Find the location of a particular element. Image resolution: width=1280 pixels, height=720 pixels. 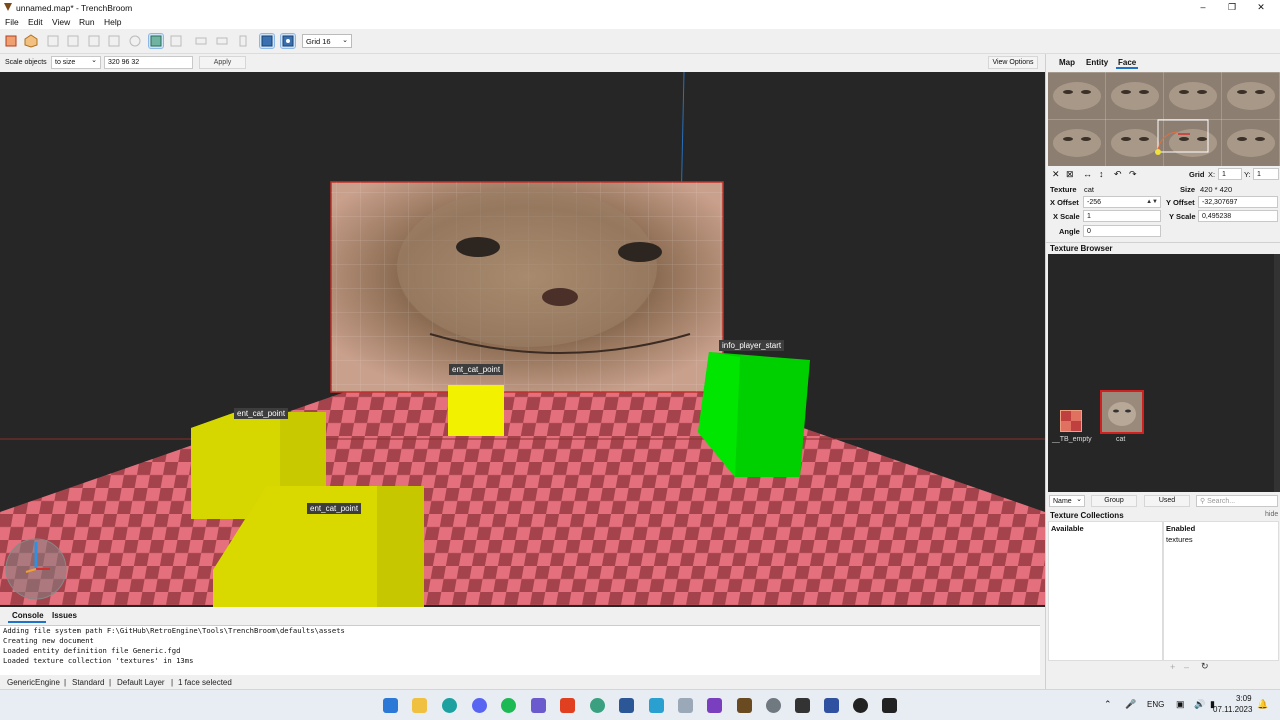

tab-map: Map is located at coordinates (1067, 62).